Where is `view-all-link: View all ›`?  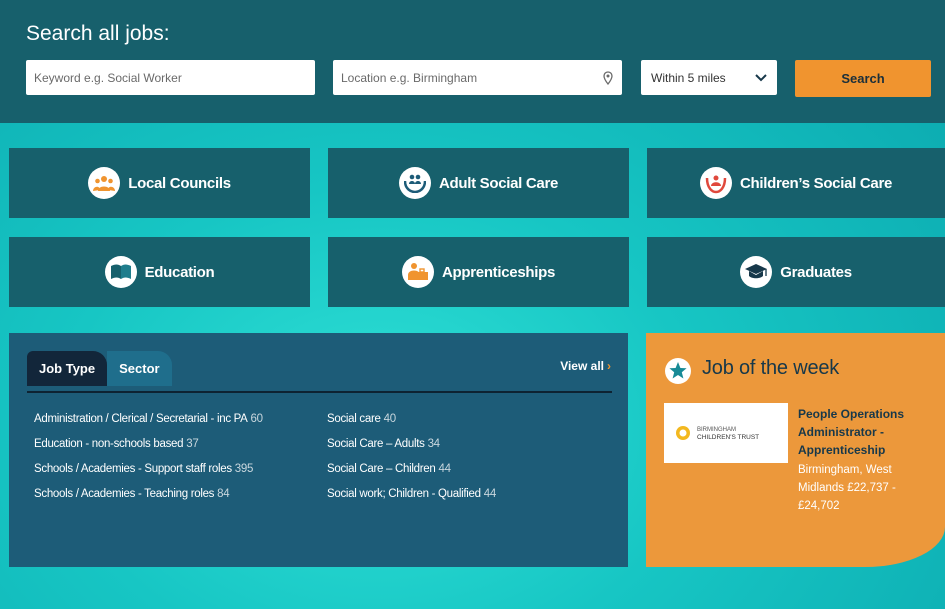 view-all-link: View all › is located at coordinates (585, 366).